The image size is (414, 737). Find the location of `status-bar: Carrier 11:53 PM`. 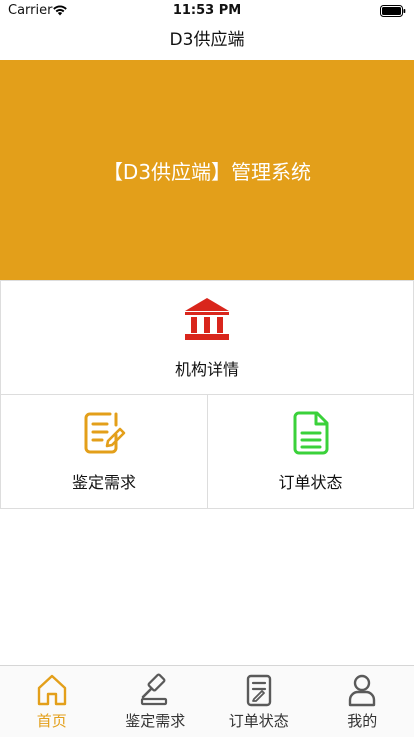

status-bar: Carrier 11:53 PM is located at coordinates (207, 11).